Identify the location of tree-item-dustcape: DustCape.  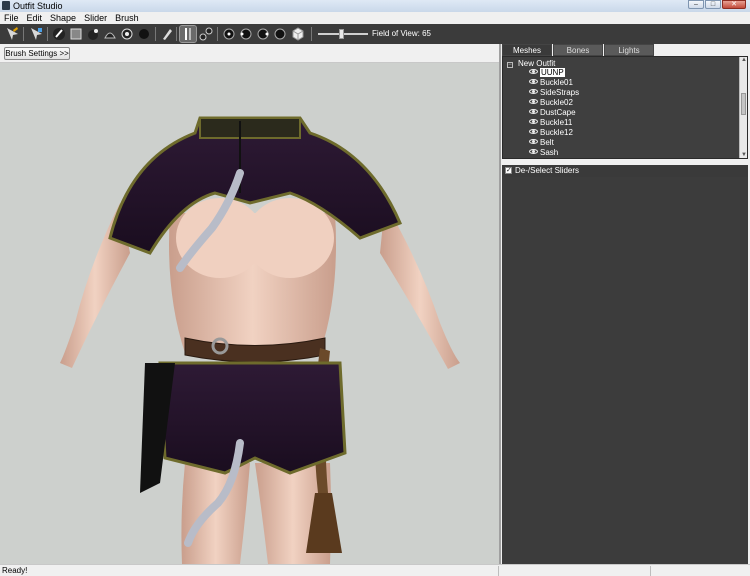
(552, 113).